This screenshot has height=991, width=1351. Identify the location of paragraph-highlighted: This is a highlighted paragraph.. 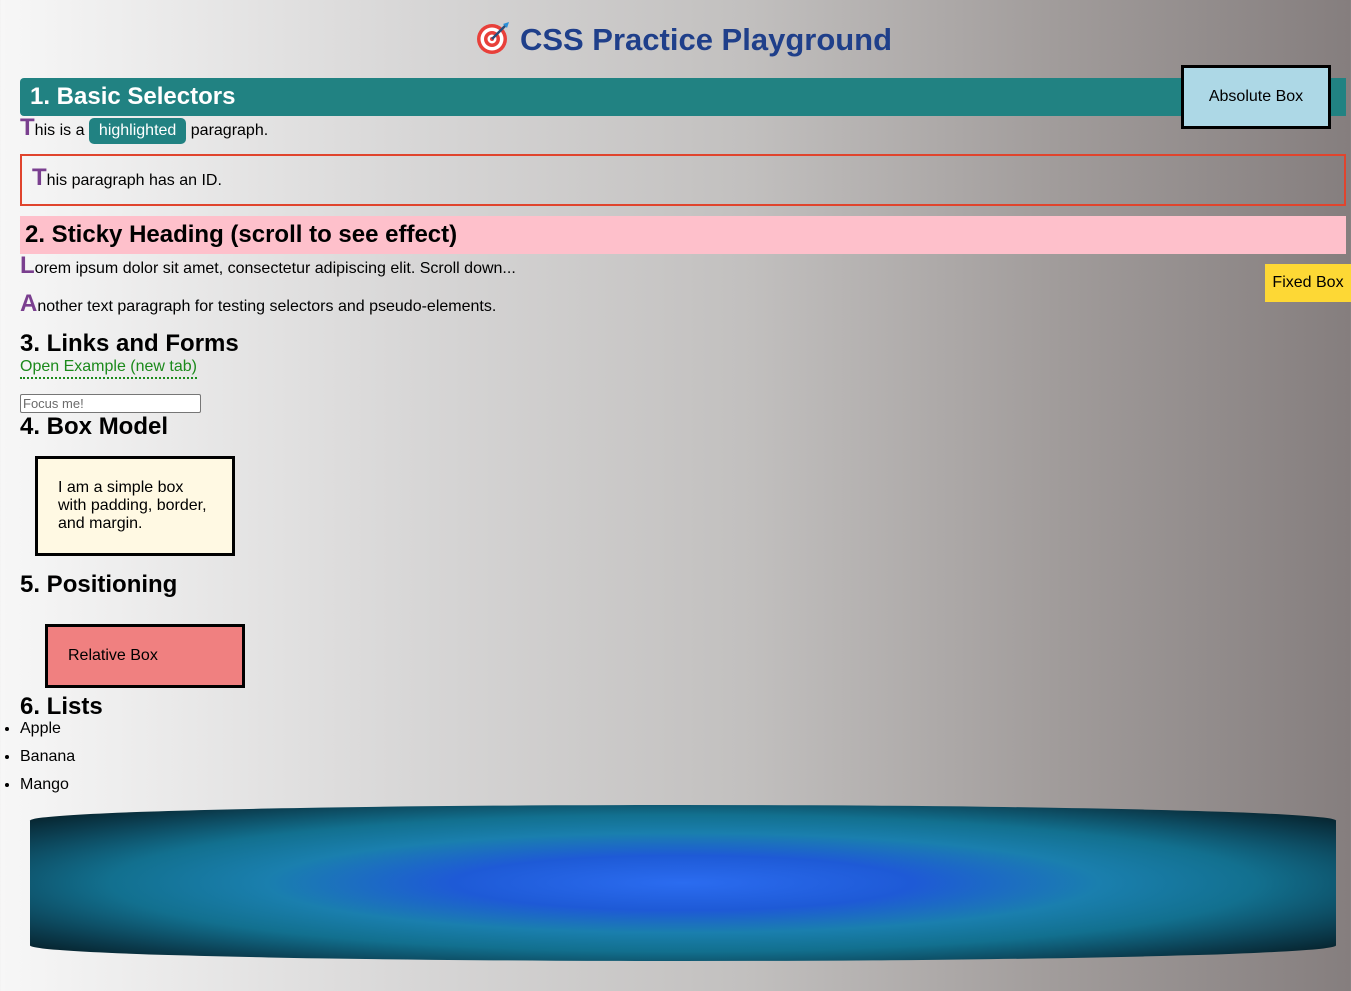
(144, 130).